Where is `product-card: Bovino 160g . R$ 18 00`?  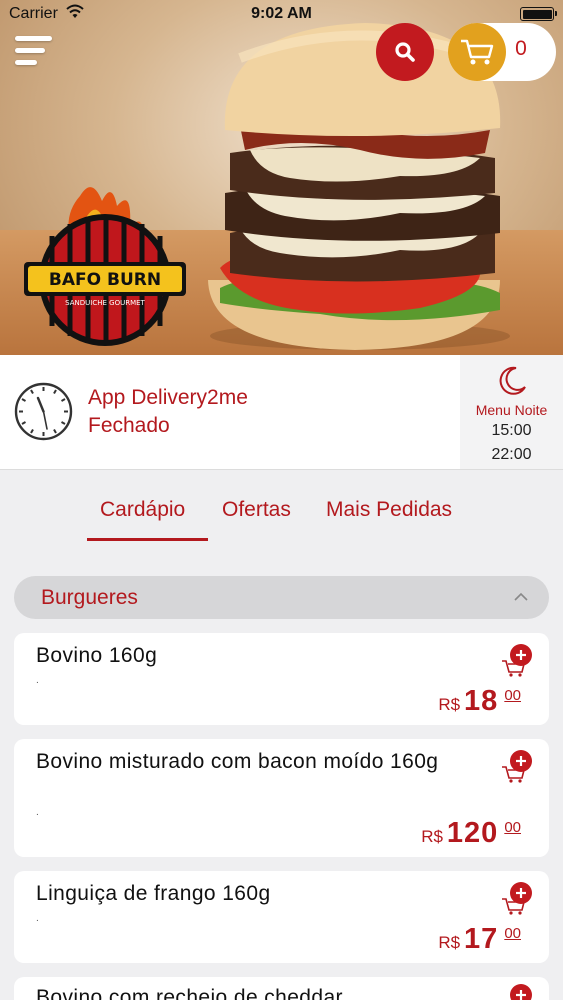 product-card: Bovino 160g . R$ 18 00 is located at coordinates (281, 679).